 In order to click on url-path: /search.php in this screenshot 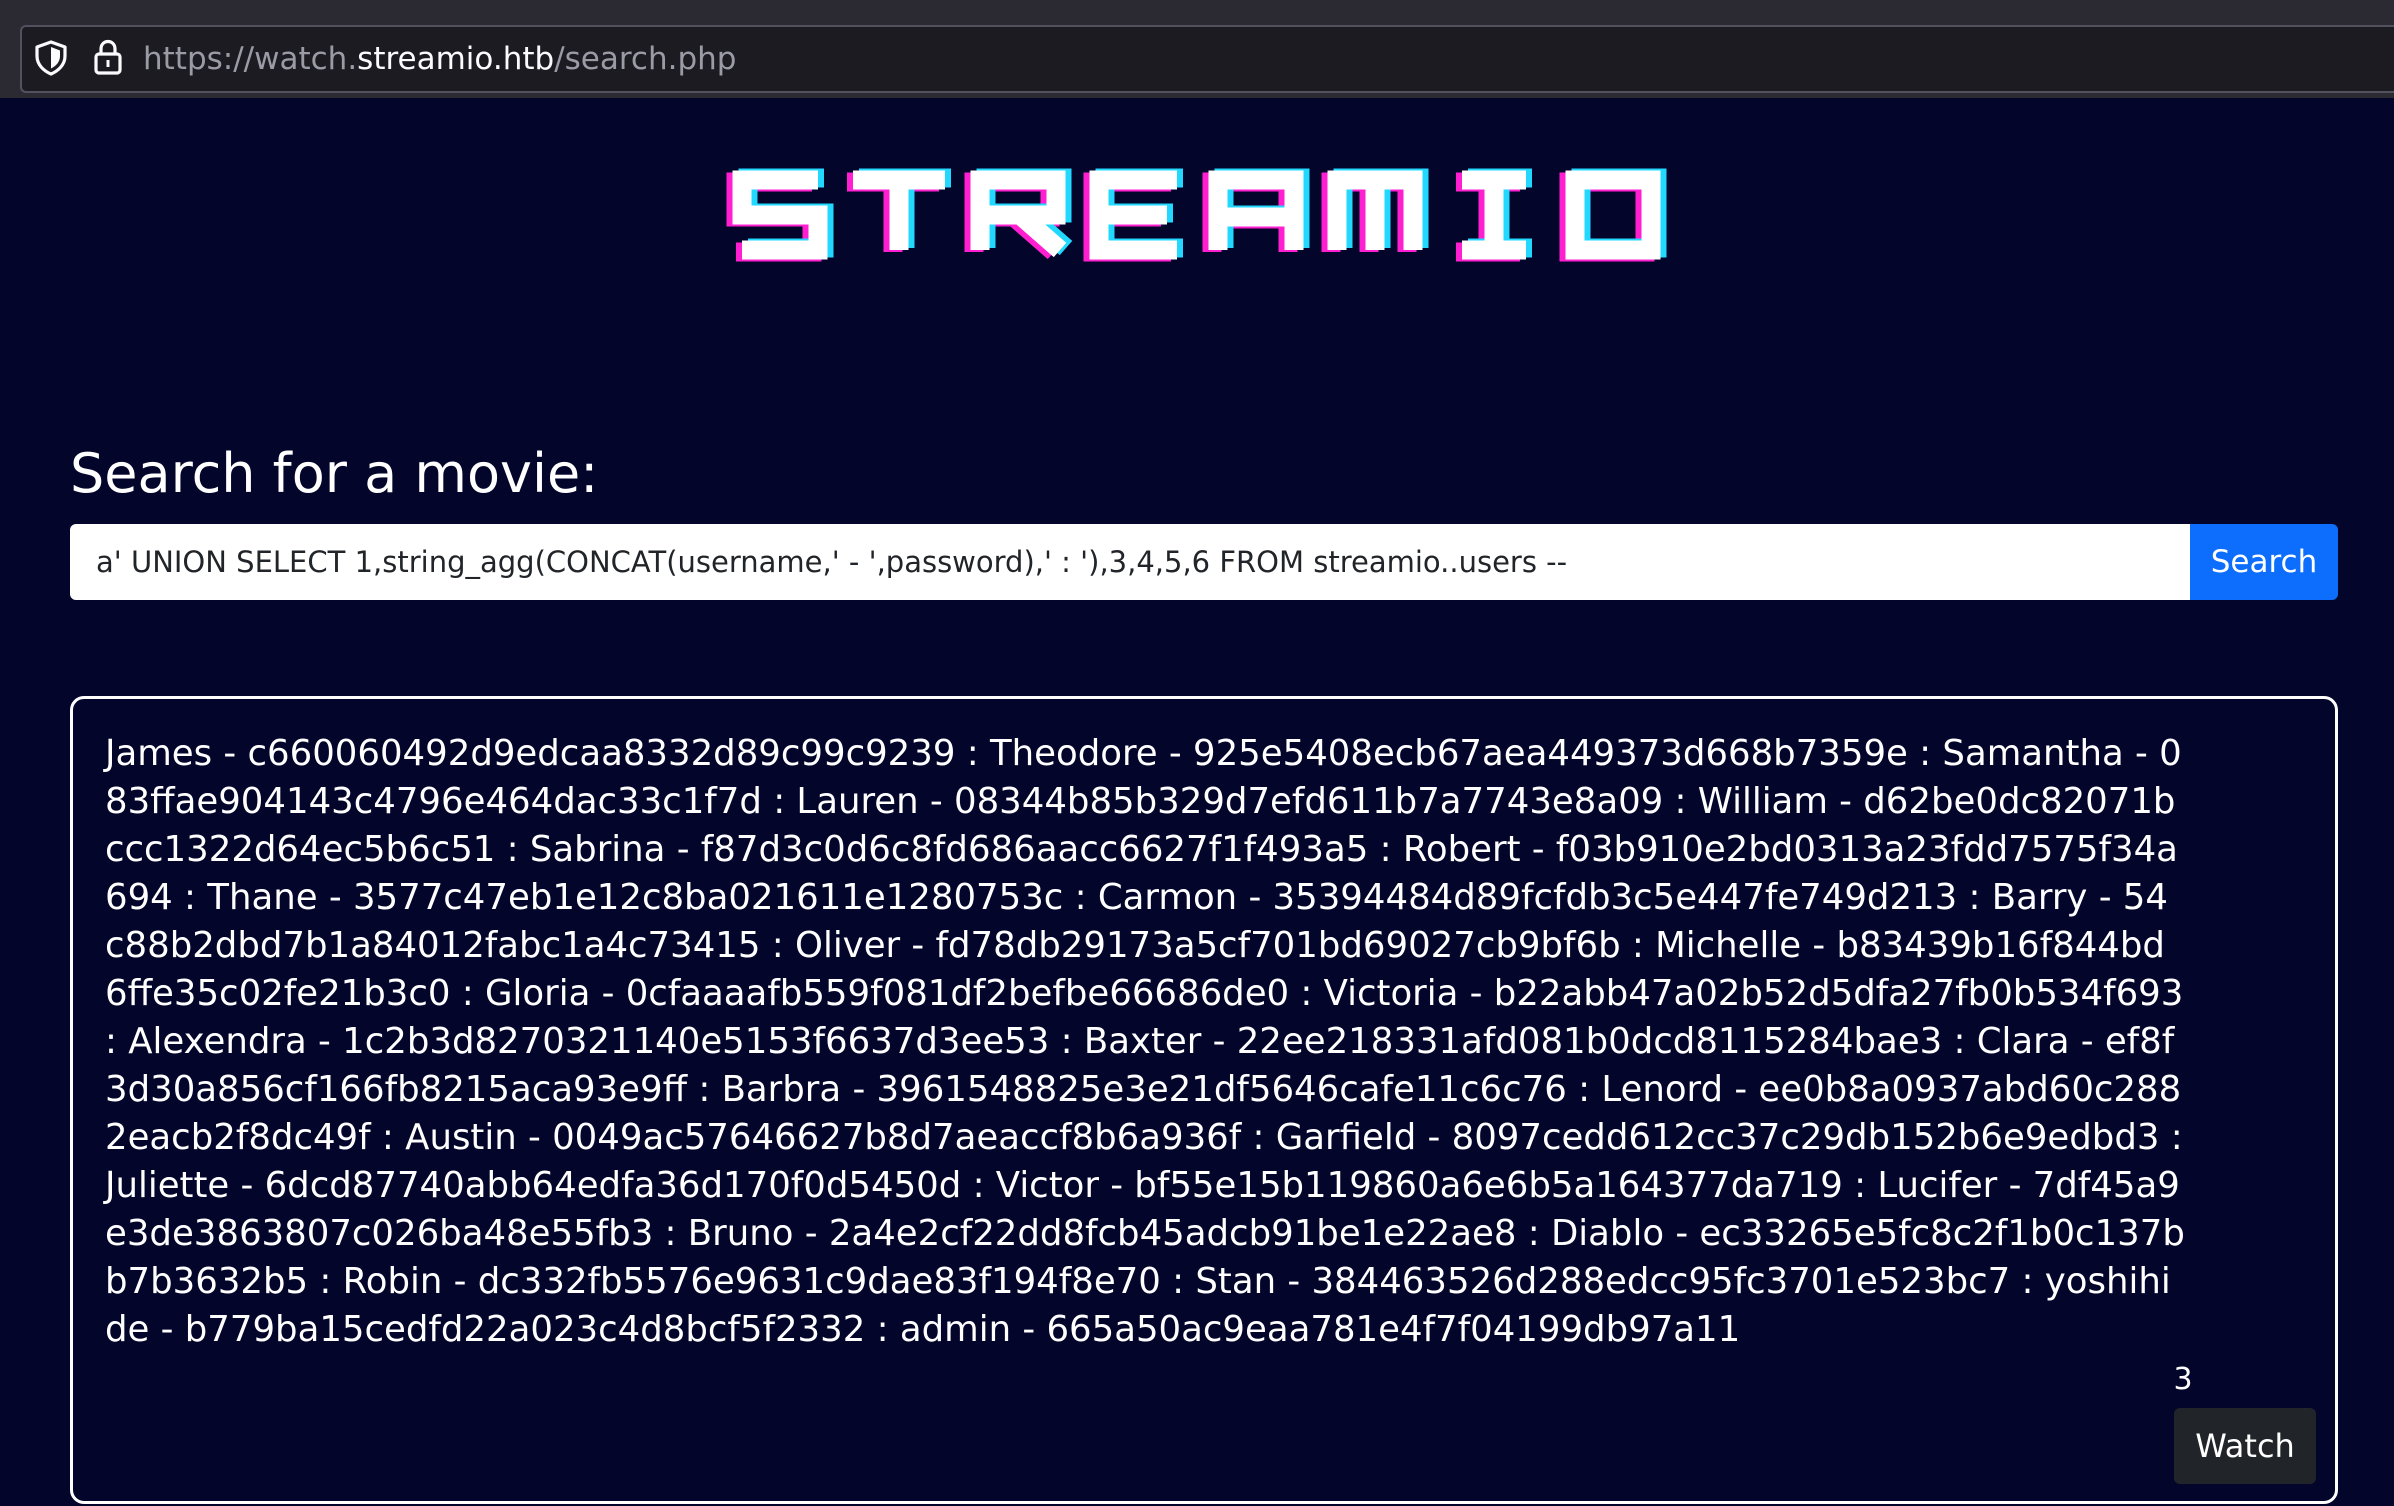, I will do `click(645, 59)`.